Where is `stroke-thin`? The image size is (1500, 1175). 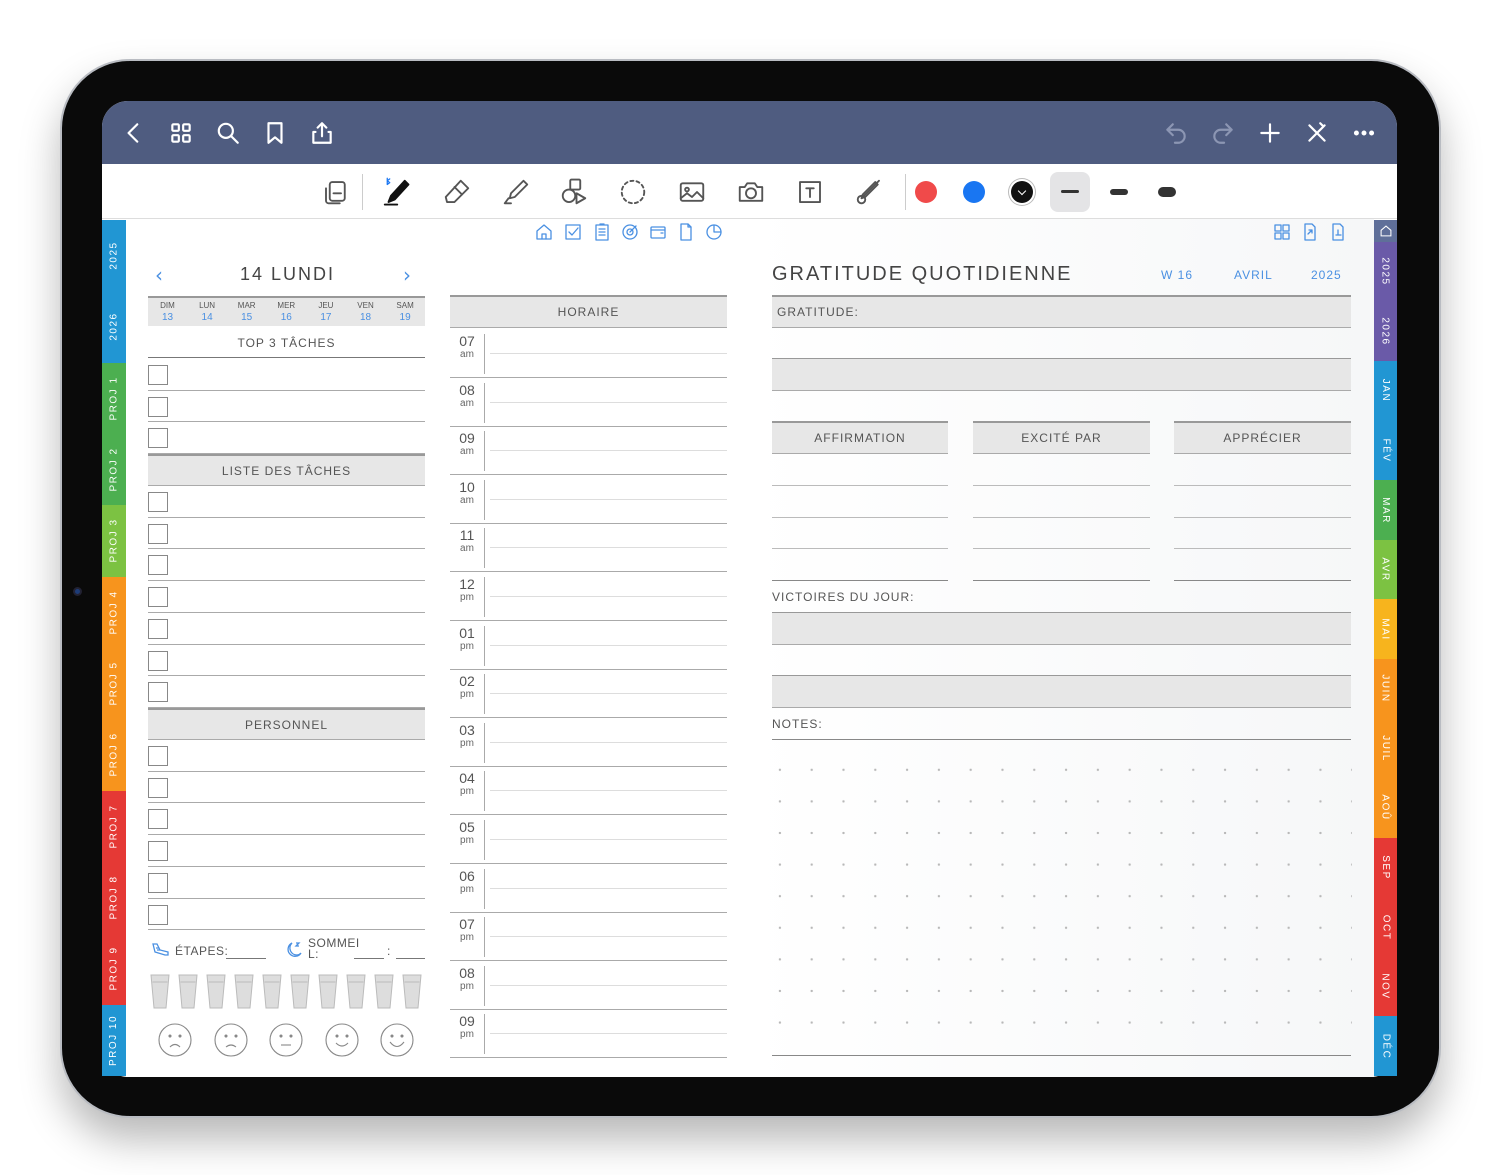 stroke-thin is located at coordinates (1070, 191).